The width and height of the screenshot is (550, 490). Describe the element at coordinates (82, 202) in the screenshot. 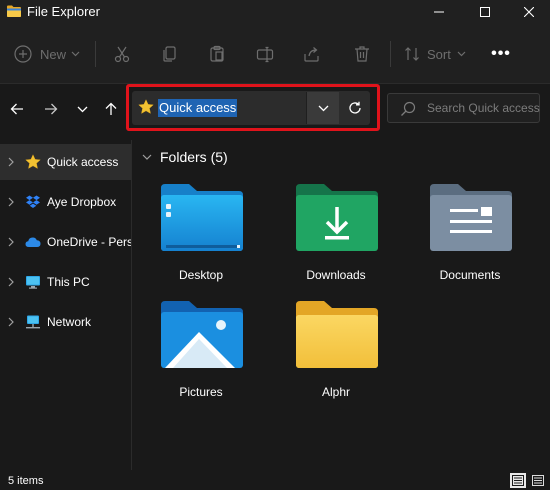

I see `sidebar-item-label: Aye Dropbox` at that location.